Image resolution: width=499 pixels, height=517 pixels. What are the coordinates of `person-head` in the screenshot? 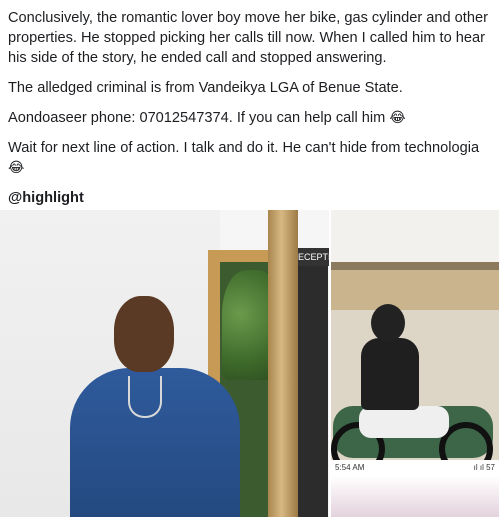 It's located at (144, 334).